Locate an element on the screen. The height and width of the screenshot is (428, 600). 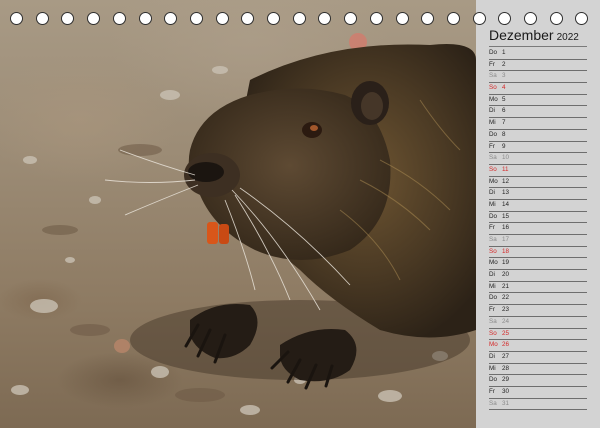
day-number: 12 is located at coordinates (506, 181).